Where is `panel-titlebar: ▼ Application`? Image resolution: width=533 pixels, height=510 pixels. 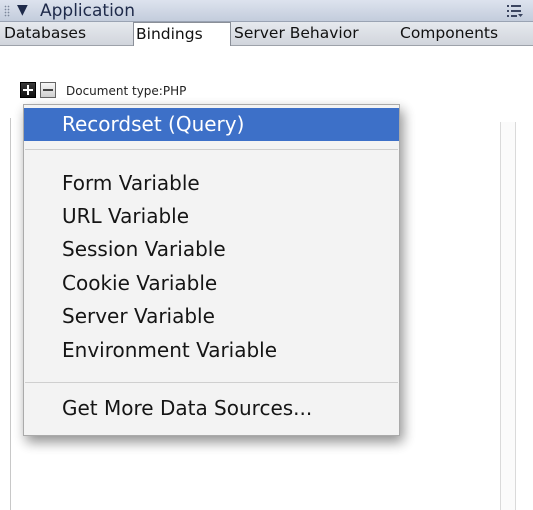
panel-titlebar: ▼ Application is located at coordinates (266, 11).